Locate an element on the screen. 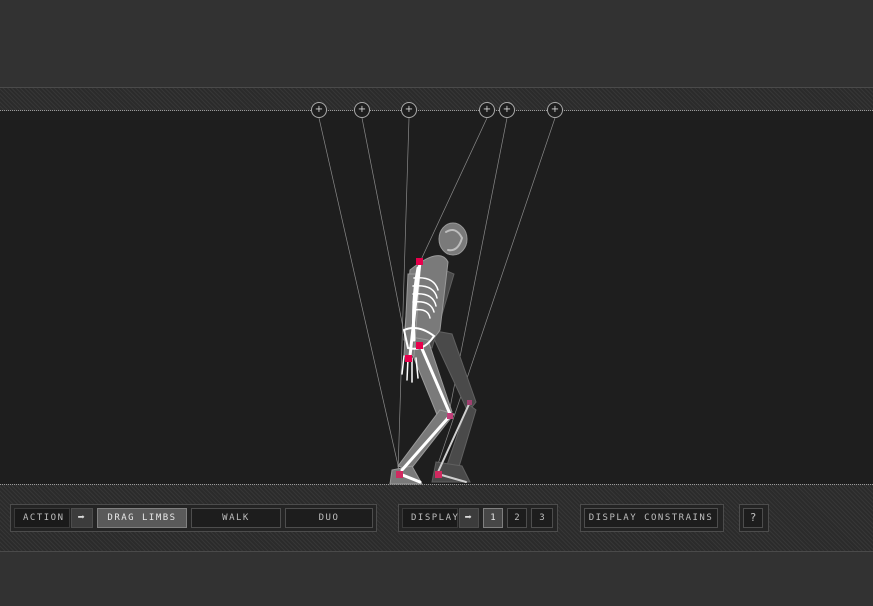 The height and width of the screenshot is (606, 873). display-option-2: 2 is located at coordinates (517, 518).